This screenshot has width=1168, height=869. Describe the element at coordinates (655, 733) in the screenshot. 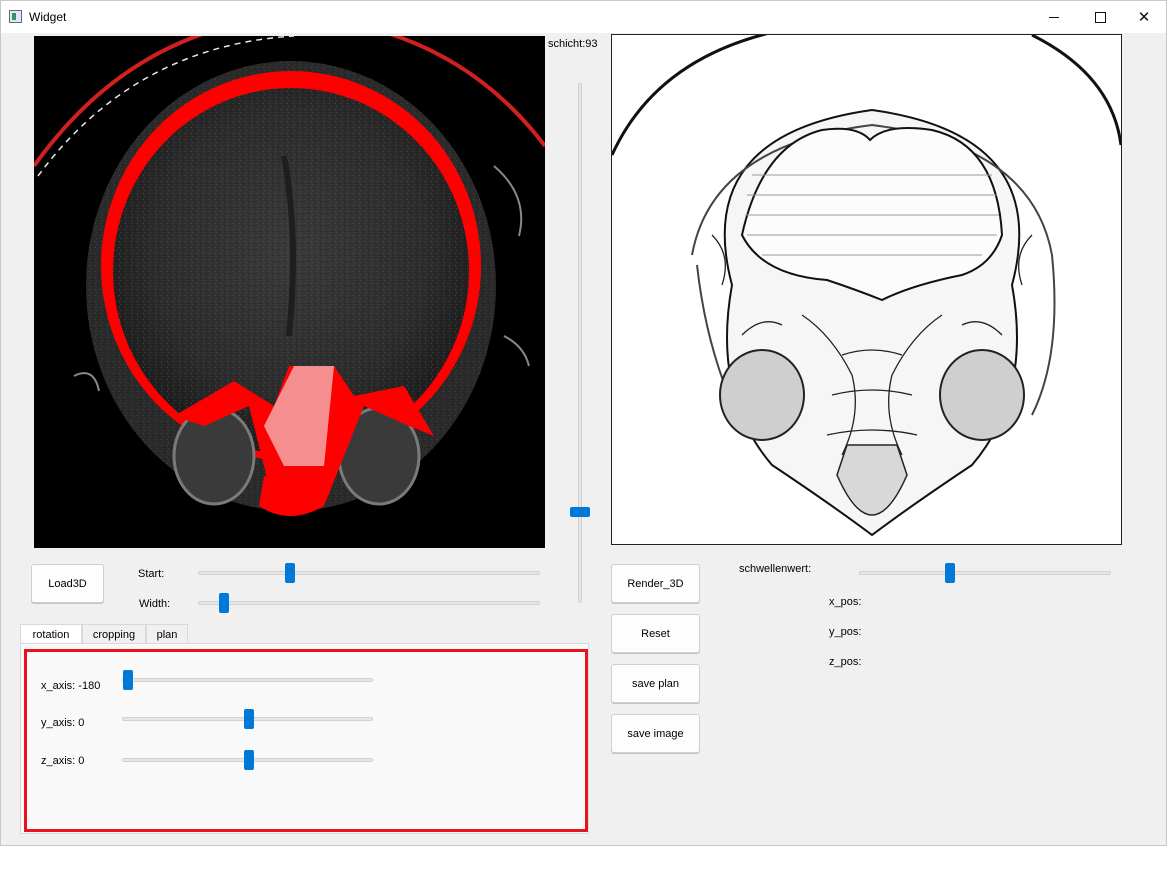

I see `save-image-button: save image` at that location.